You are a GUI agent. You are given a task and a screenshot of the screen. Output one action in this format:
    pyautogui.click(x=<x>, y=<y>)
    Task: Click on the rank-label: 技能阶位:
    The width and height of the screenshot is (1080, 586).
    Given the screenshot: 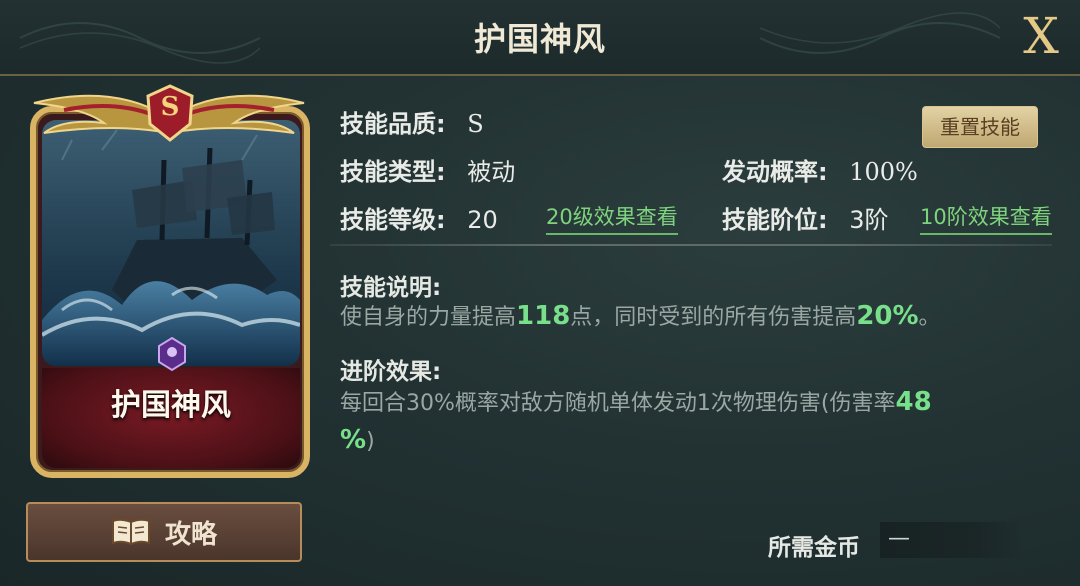 What is the action you would take?
    pyautogui.click(x=775, y=220)
    